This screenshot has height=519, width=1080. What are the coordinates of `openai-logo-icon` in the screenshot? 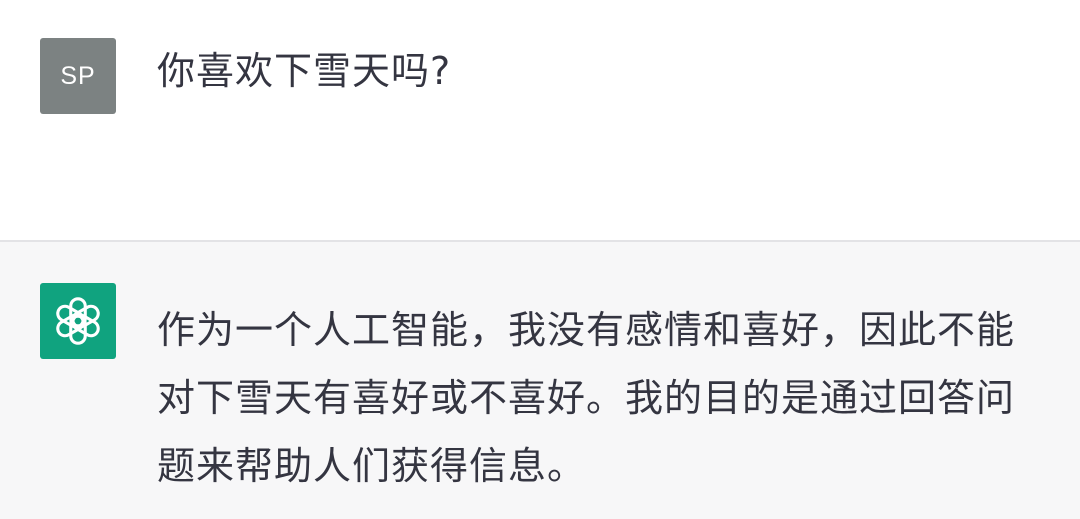 It's located at (78, 321).